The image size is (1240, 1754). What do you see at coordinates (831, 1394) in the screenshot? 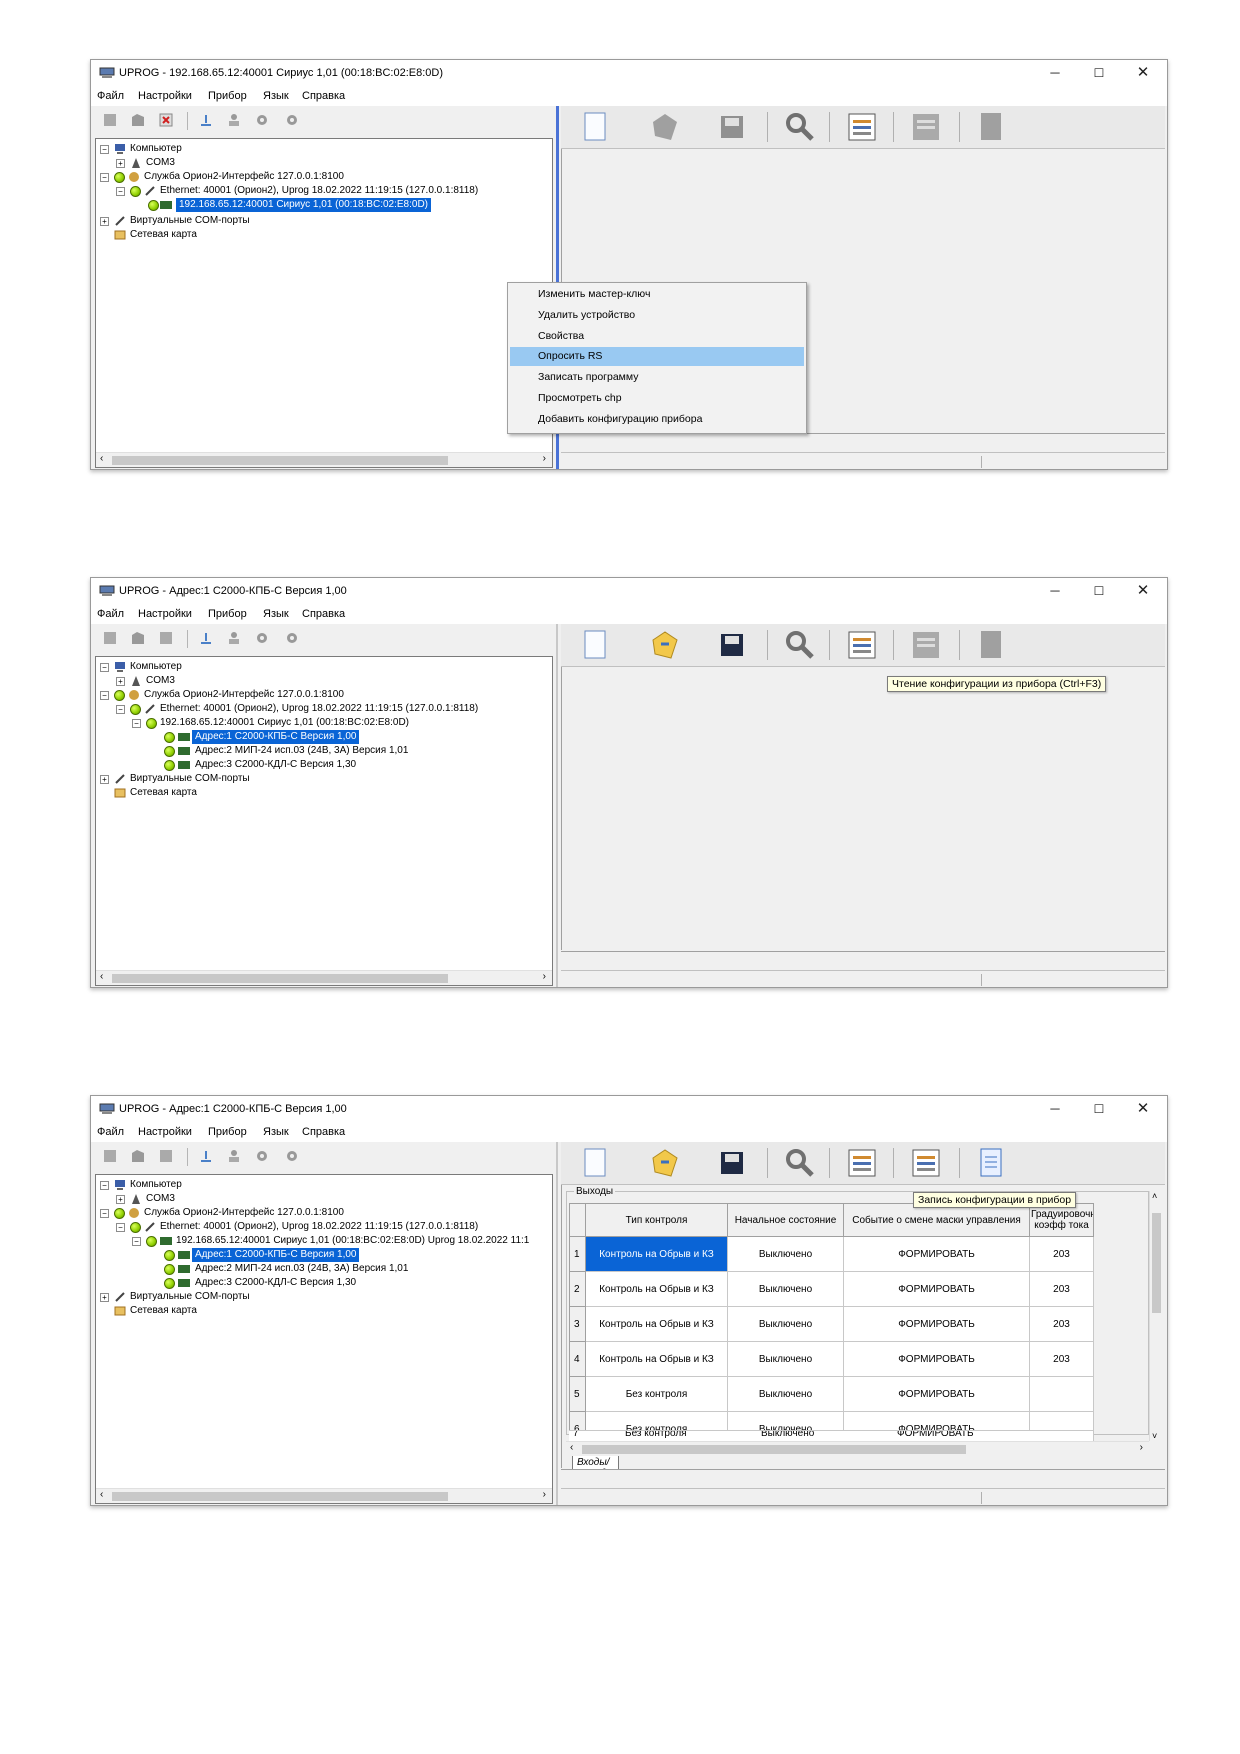
I see `table-row: 5 Без контроля Выключено ФОРМИРОВАТЬ` at bounding box center [831, 1394].